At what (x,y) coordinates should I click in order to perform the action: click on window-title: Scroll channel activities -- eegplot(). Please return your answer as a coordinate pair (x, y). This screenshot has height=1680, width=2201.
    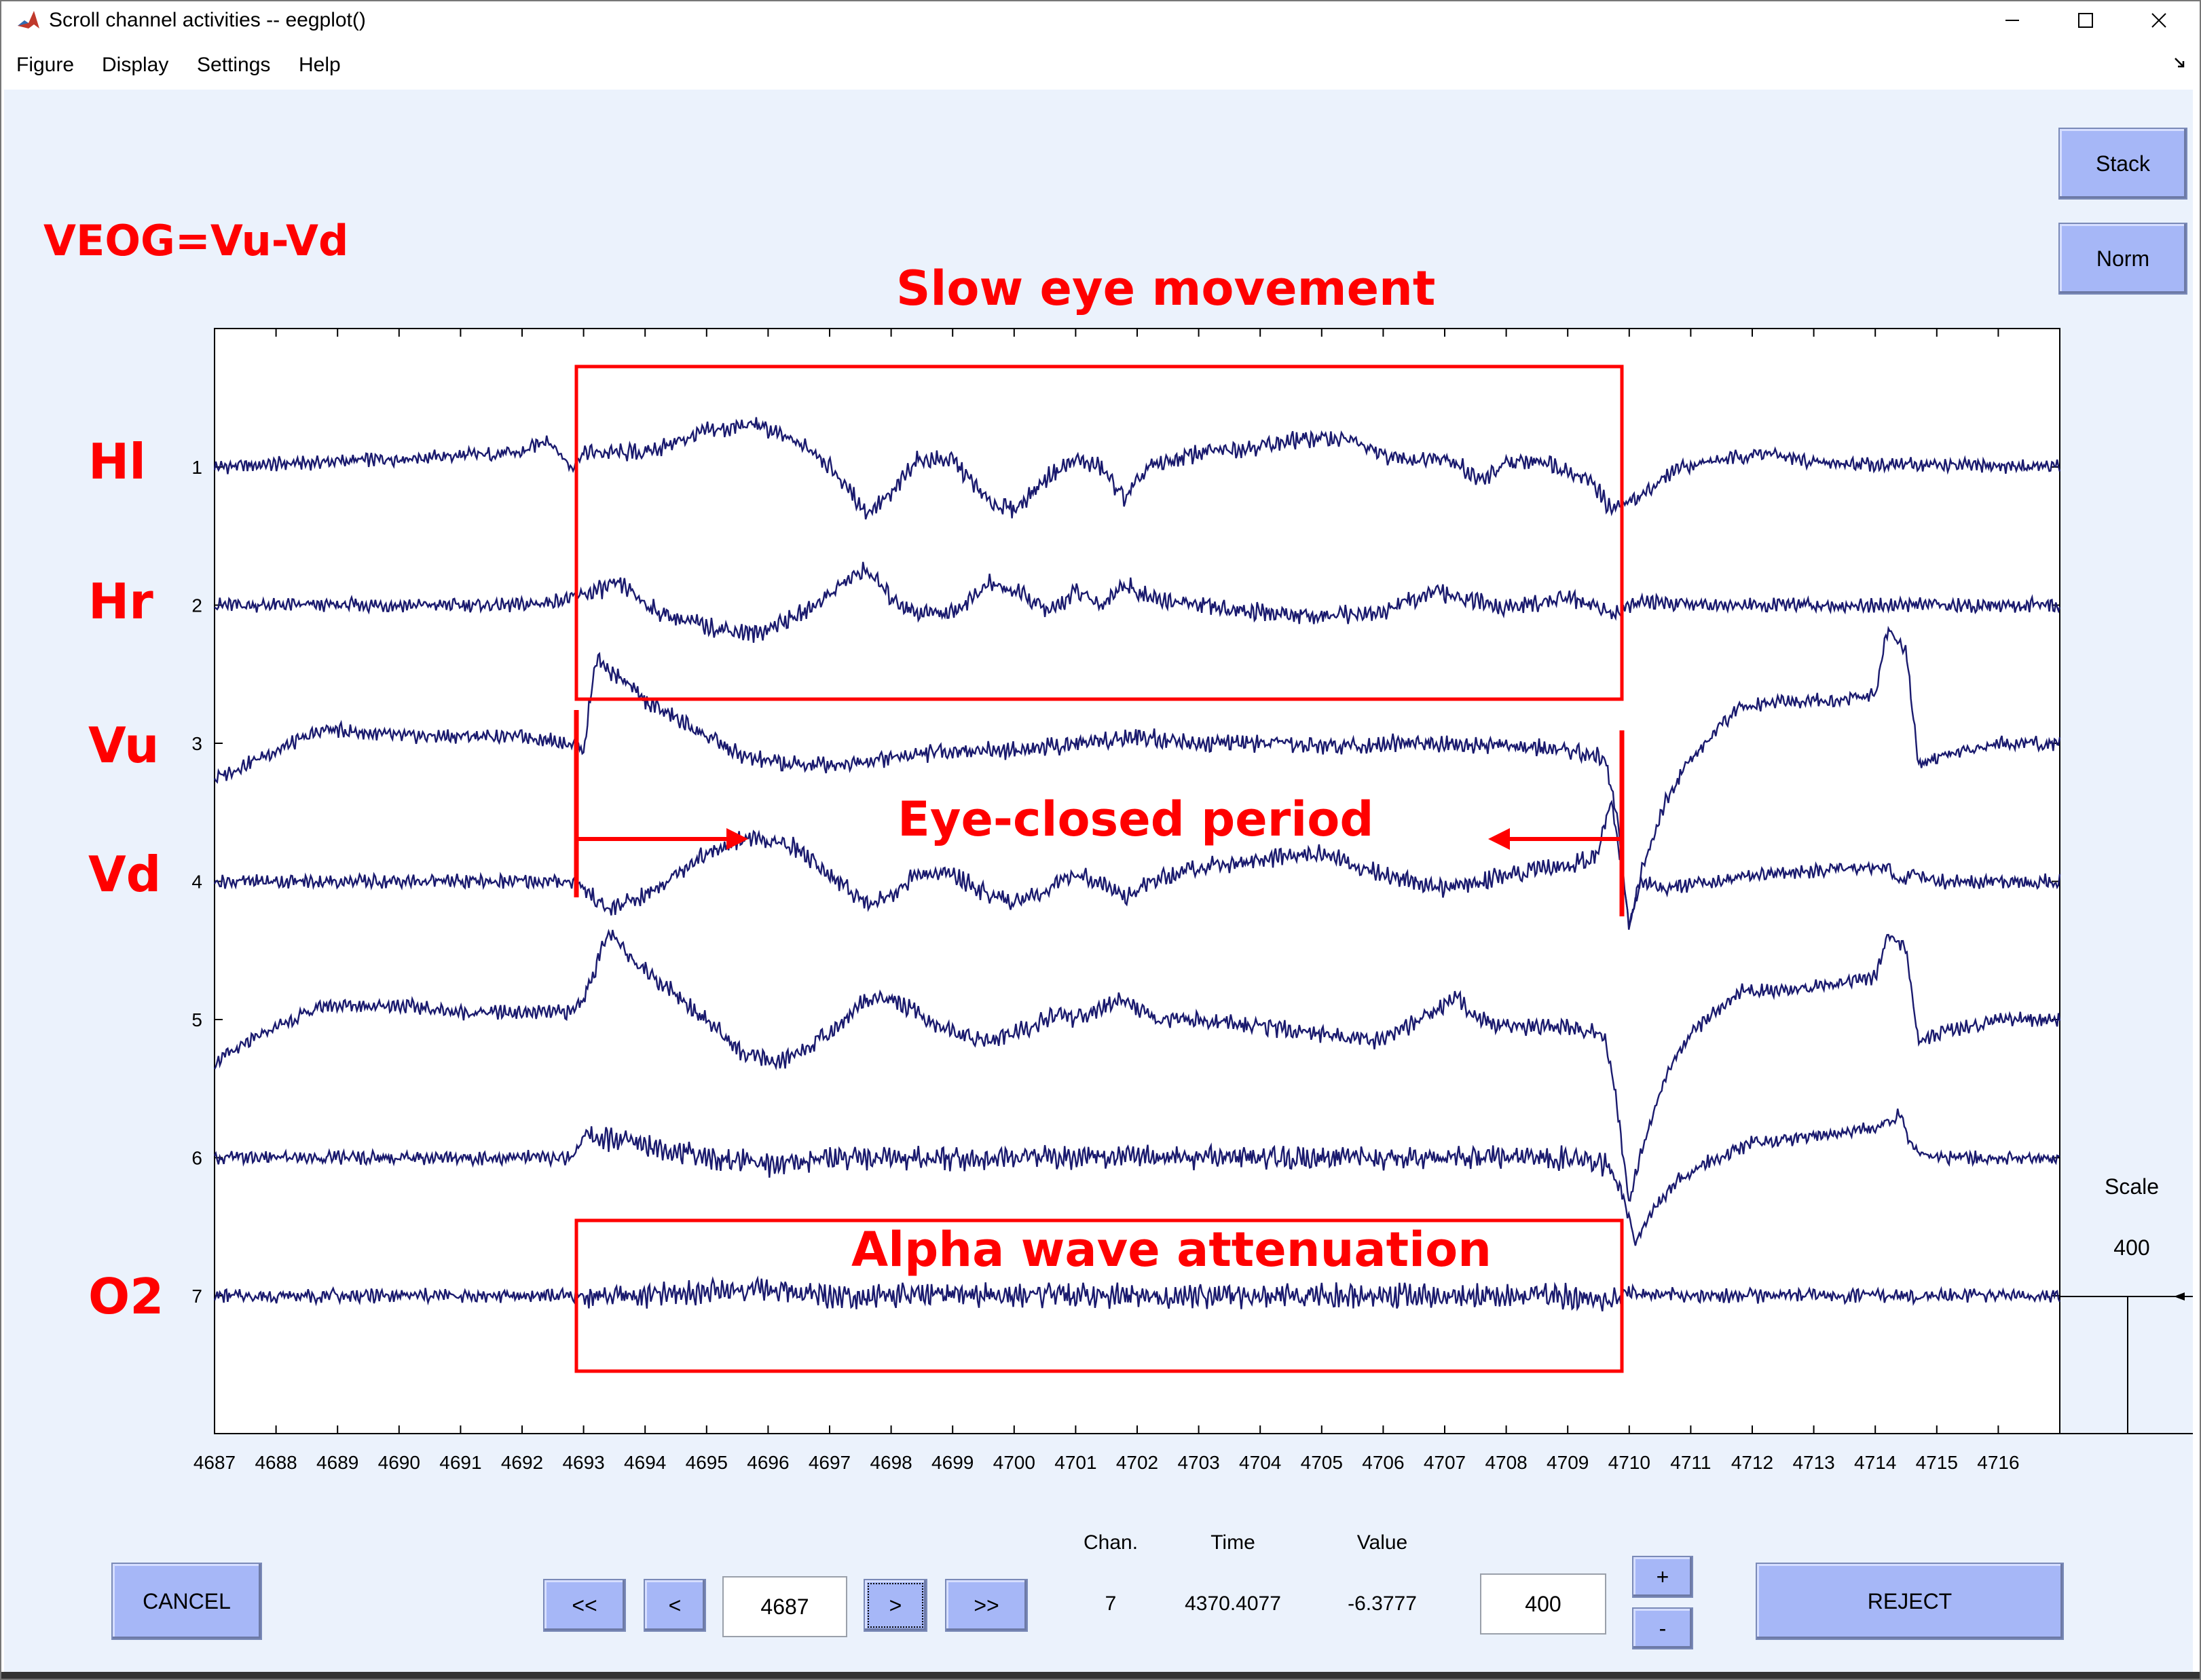
    Looking at the image, I should click on (207, 20).